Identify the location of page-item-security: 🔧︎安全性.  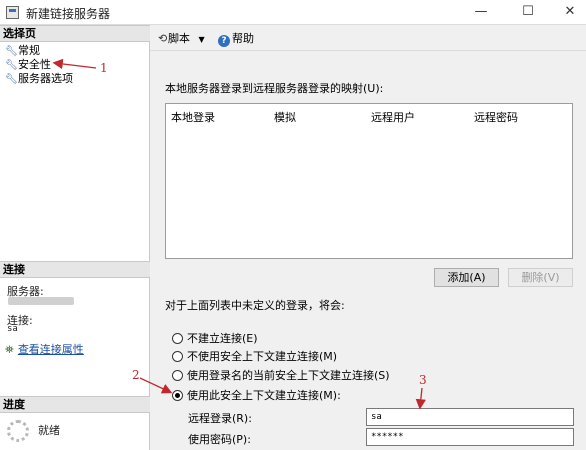
(28, 65).